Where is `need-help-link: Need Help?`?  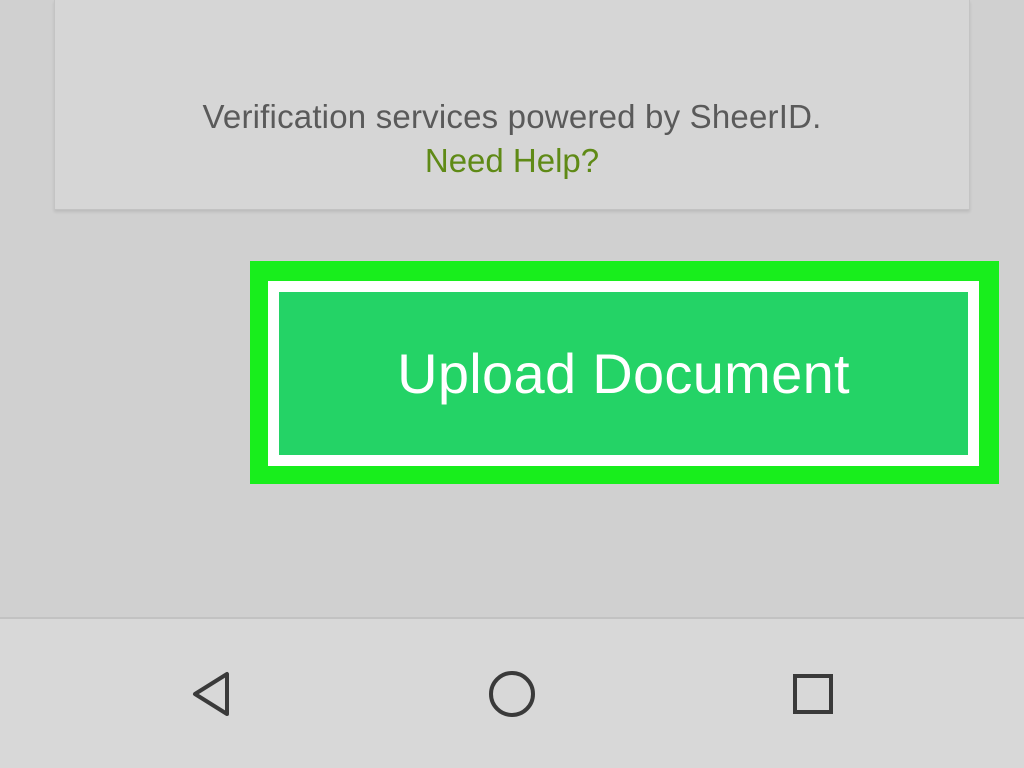 need-help-link: Need Help? is located at coordinates (512, 160).